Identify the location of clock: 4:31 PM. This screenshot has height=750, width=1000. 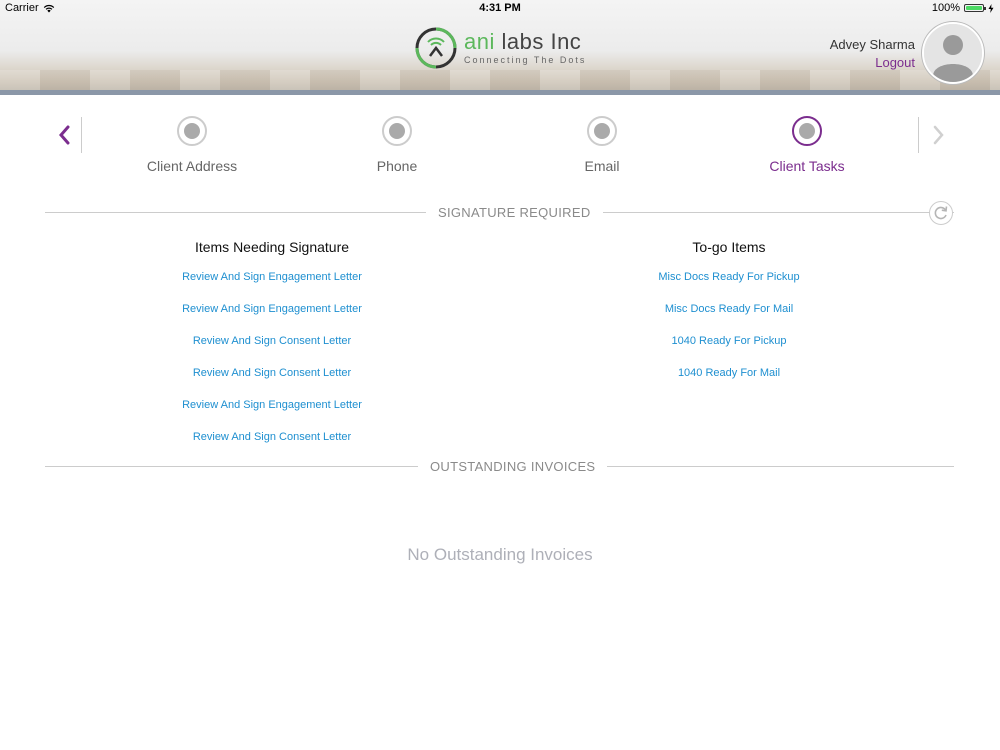
(500, 8).